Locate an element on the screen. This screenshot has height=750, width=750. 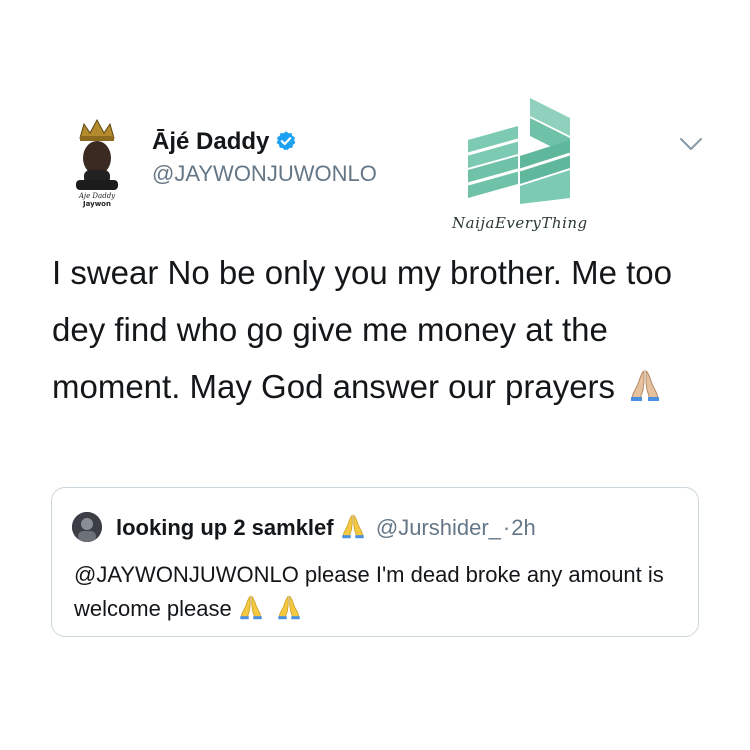
watermark-logo-icon is located at coordinates (519, 151).